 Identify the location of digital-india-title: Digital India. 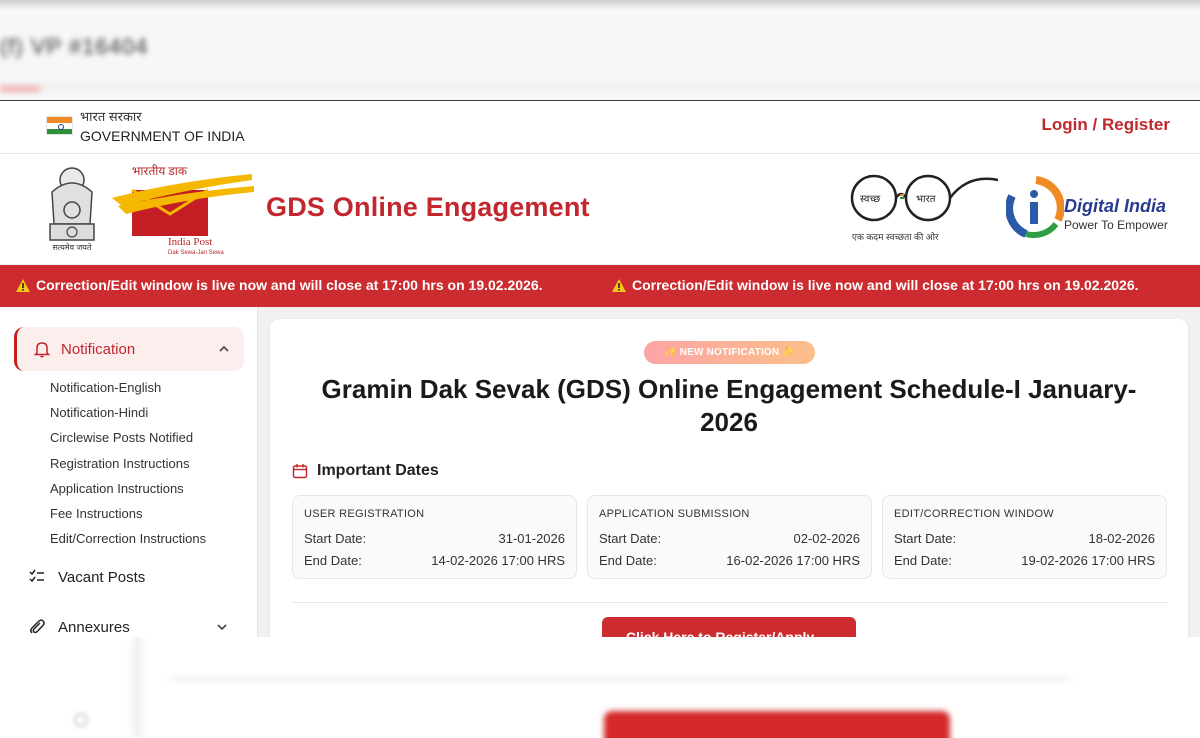
(1115, 206).